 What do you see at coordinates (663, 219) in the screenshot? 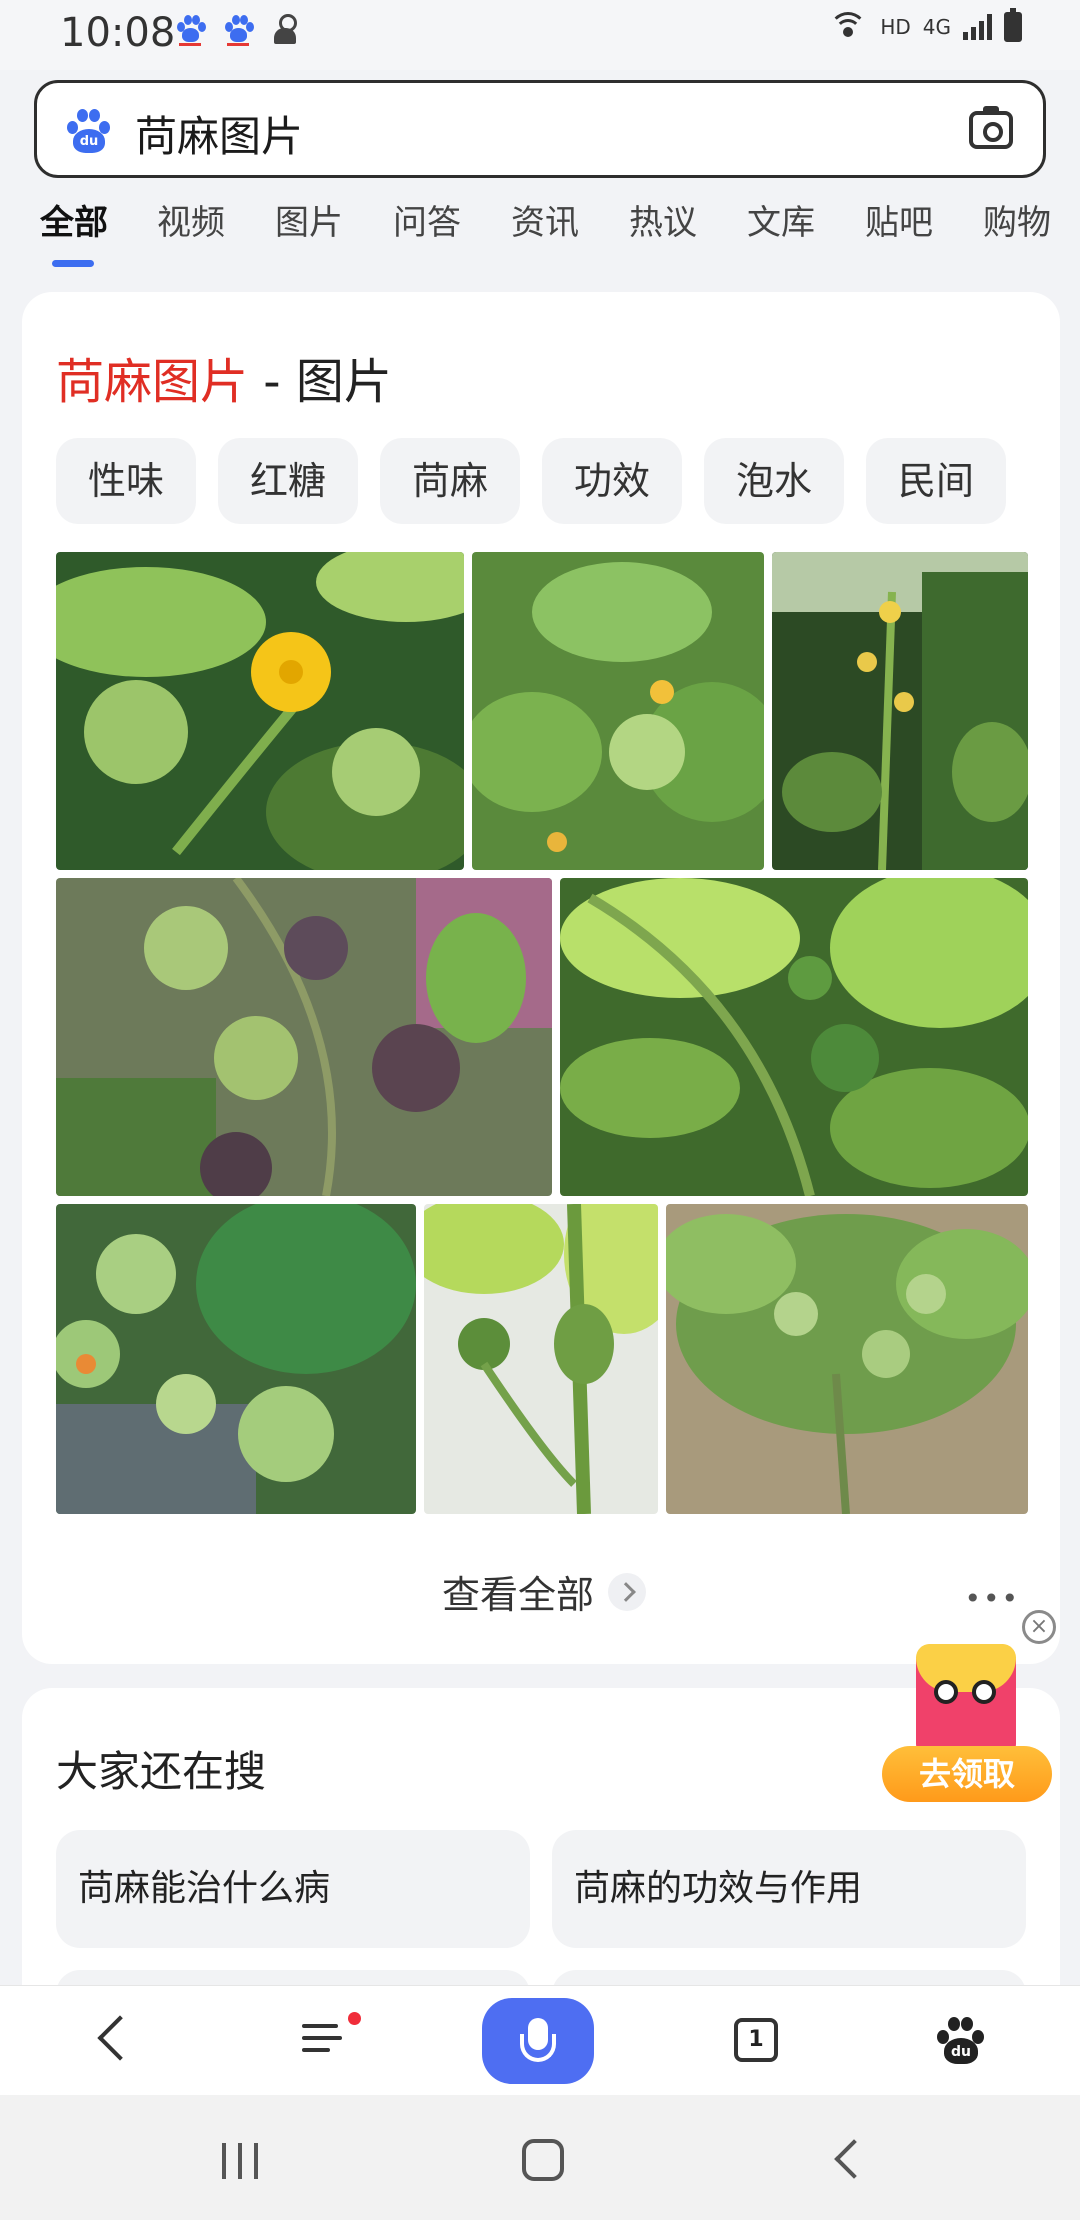
I see `tab-discussion: 热议` at bounding box center [663, 219].